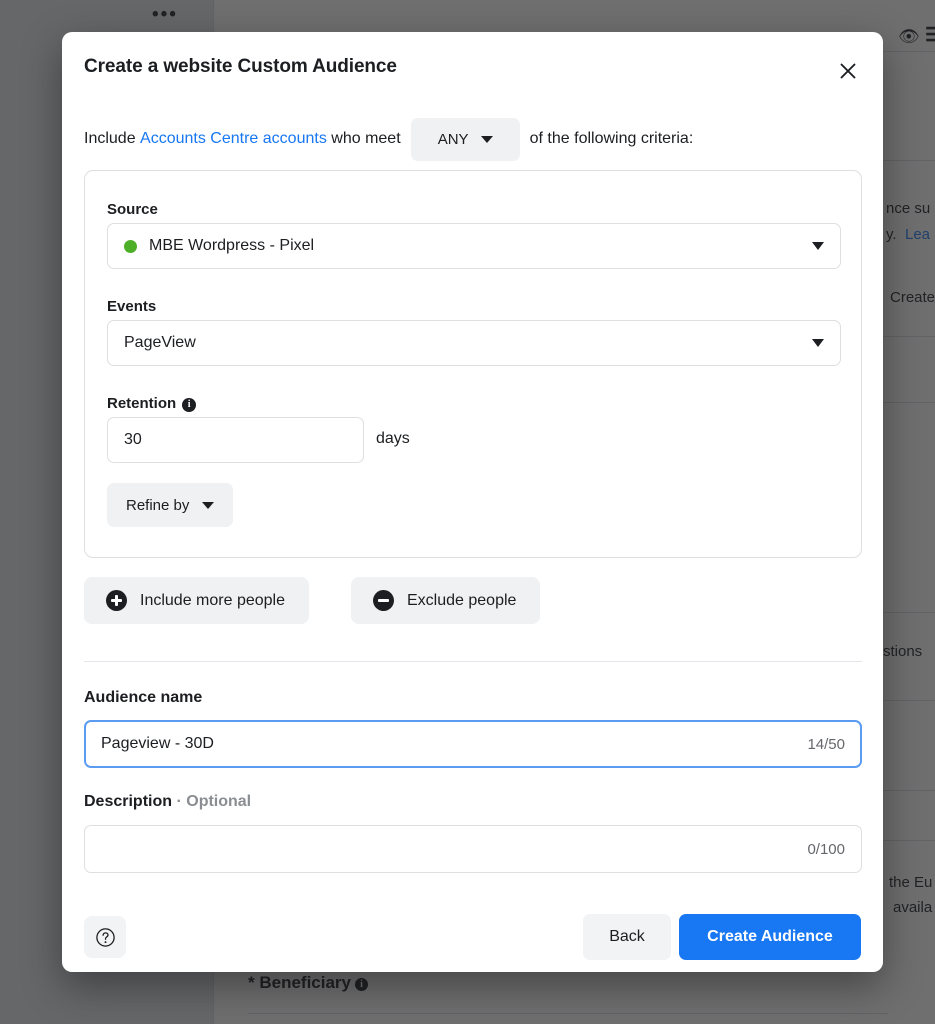 The image size is (935, 1024). I want to click on description-label: Description · Optional, so click(167, 802).